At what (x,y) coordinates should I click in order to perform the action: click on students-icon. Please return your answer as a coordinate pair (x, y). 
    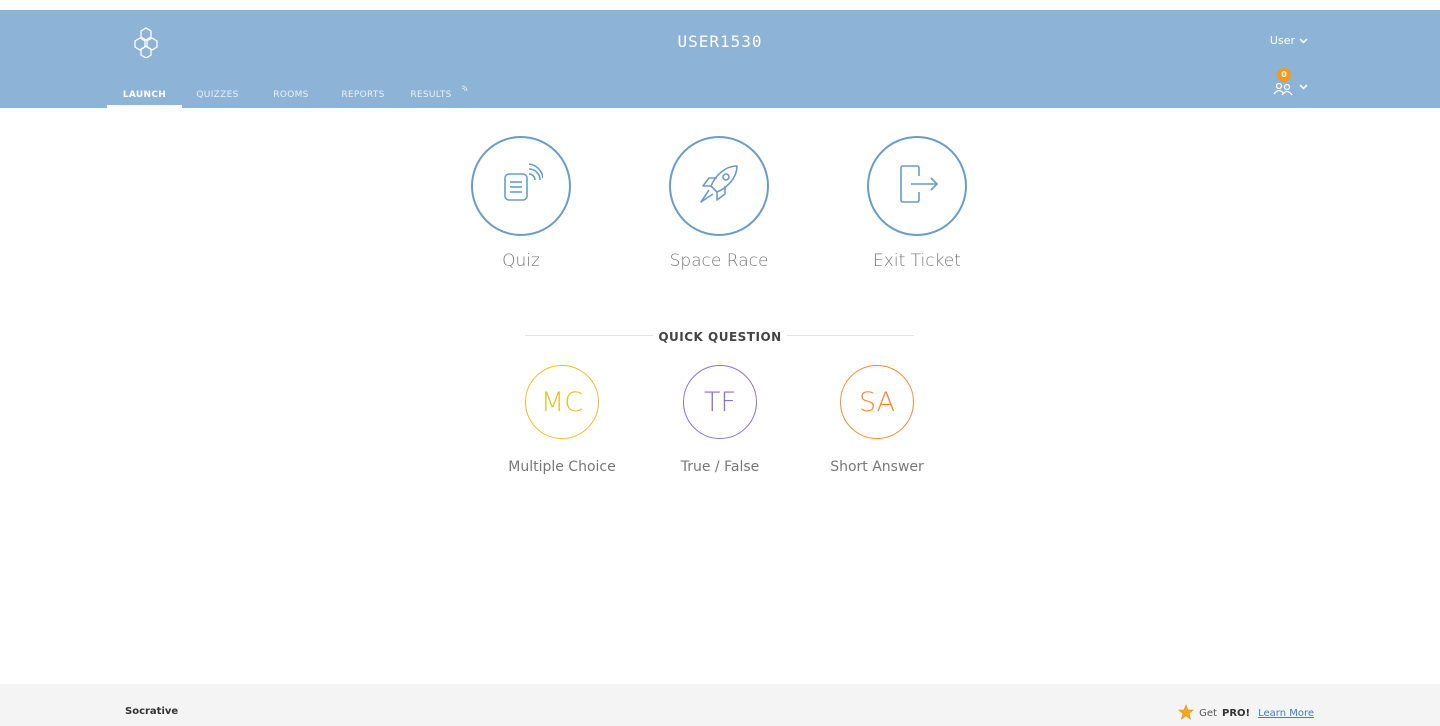
    Looking at the image, I should click on (1284, 92).